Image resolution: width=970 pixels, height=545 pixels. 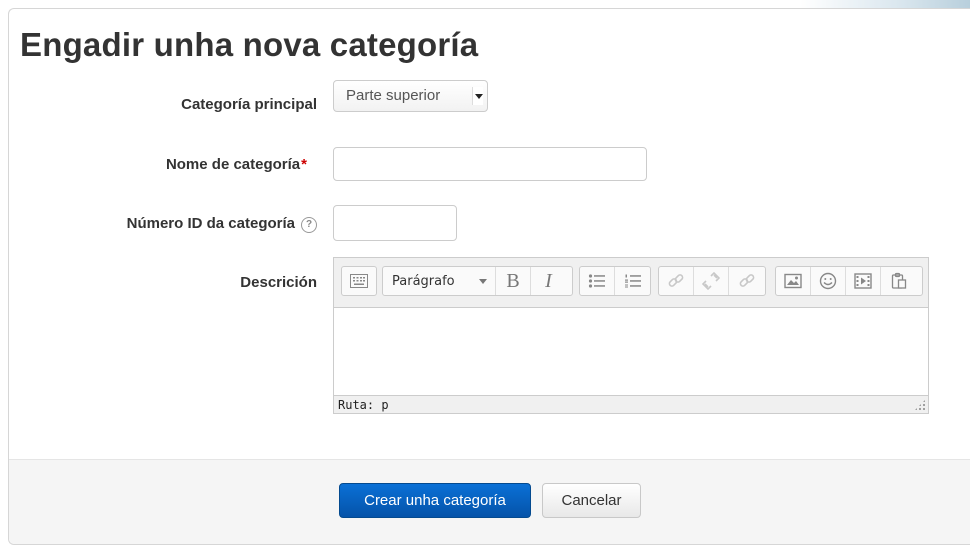 What do you see at coordinates (746, 281) in the screenshot?
I see `anchor-icon` at bounding box center [746, 281].